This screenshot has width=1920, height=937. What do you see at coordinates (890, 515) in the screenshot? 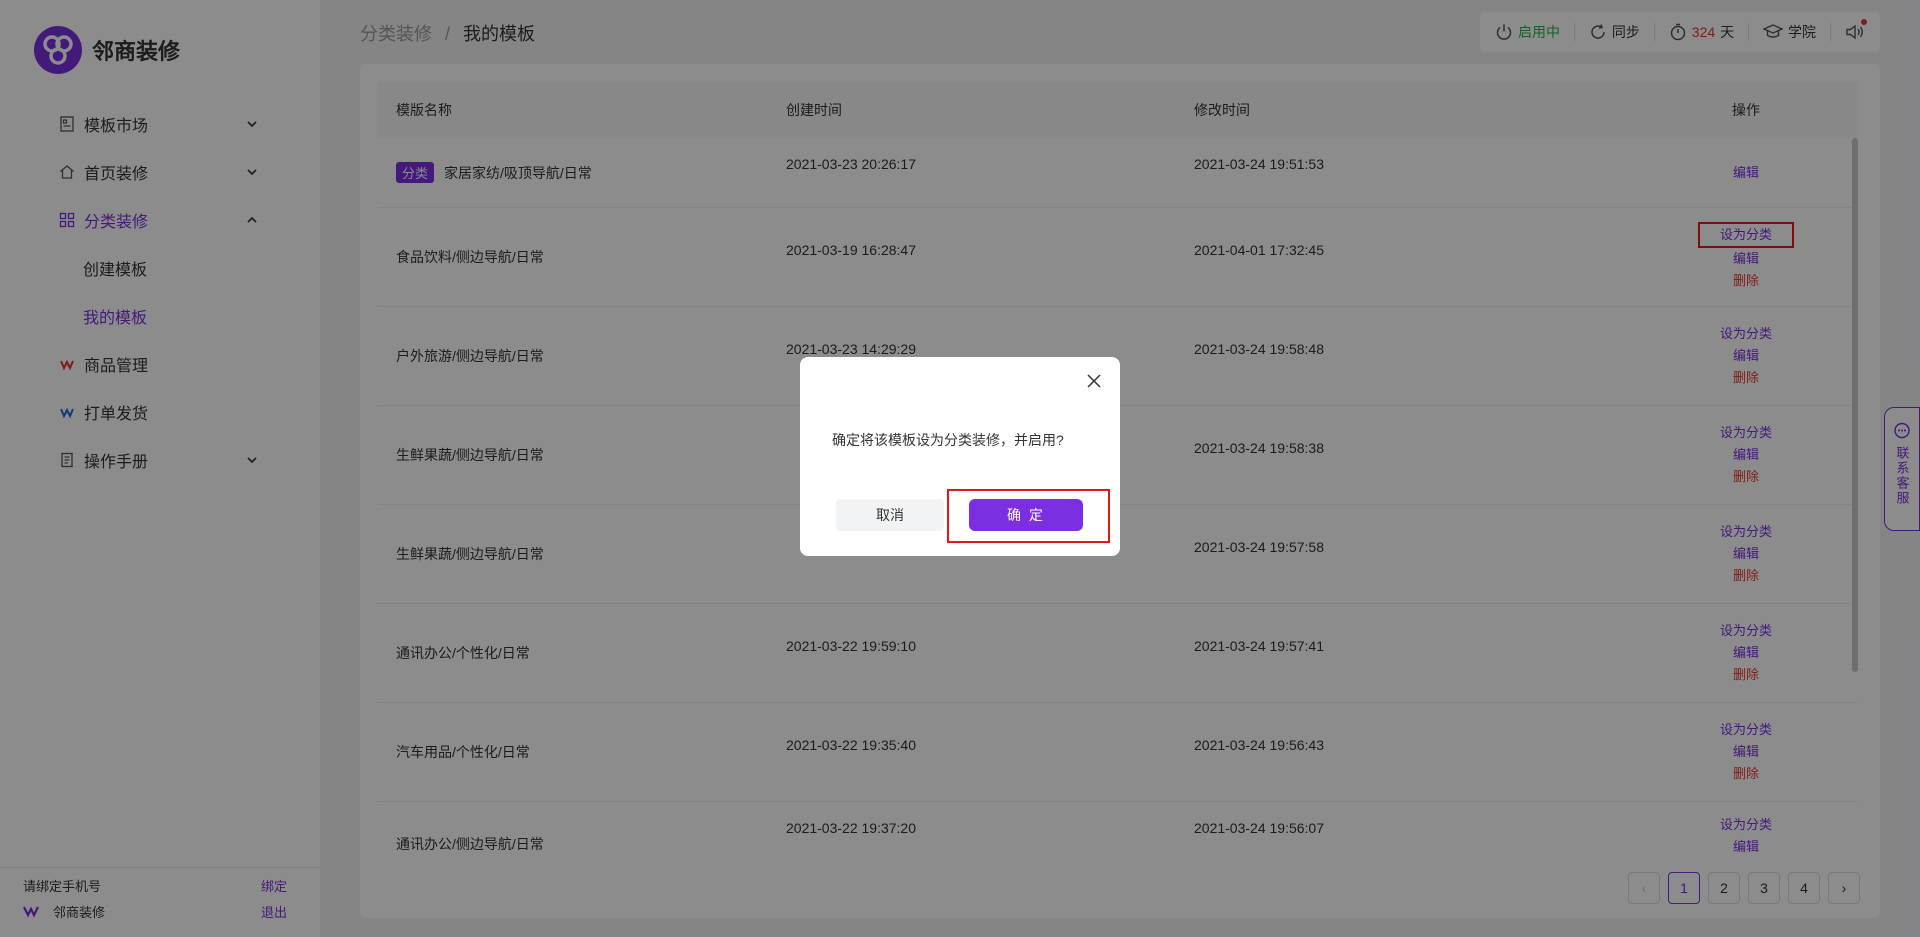
I see `cancel-button: 取消` at bounding box center [890, 515].